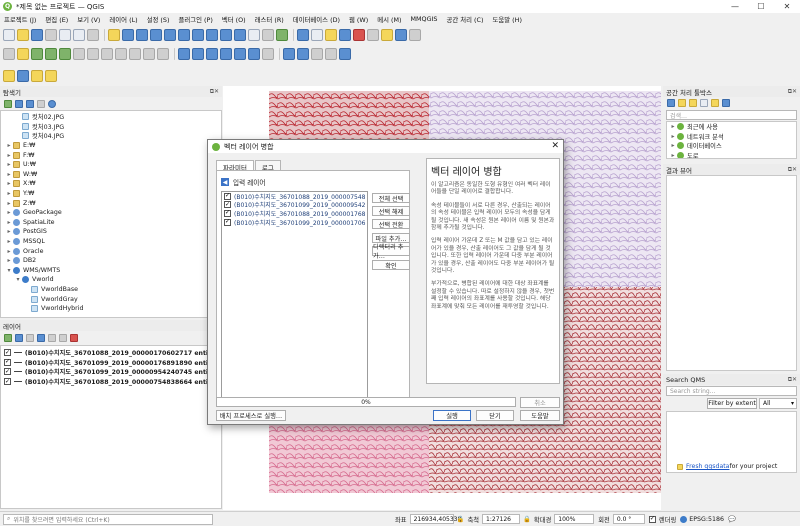  What do you see at coordinates (735, 6) in the screenshot?
I see `minimize-button: —` at bounding box center [735, 6].